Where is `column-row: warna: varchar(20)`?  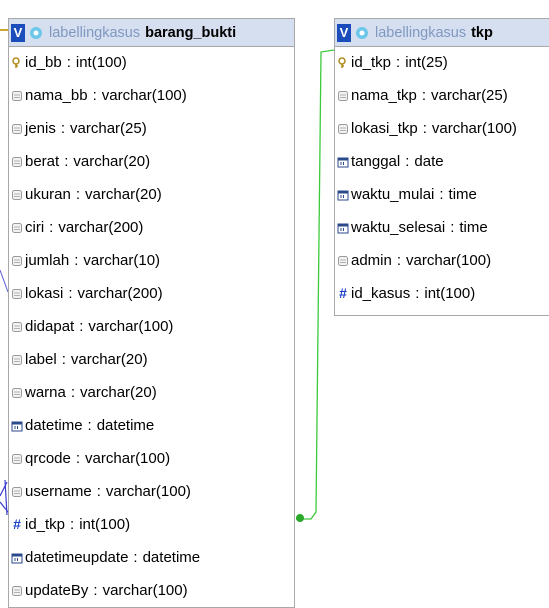 column-row: warna: varchar(20) is located at coordinates (84, 392).